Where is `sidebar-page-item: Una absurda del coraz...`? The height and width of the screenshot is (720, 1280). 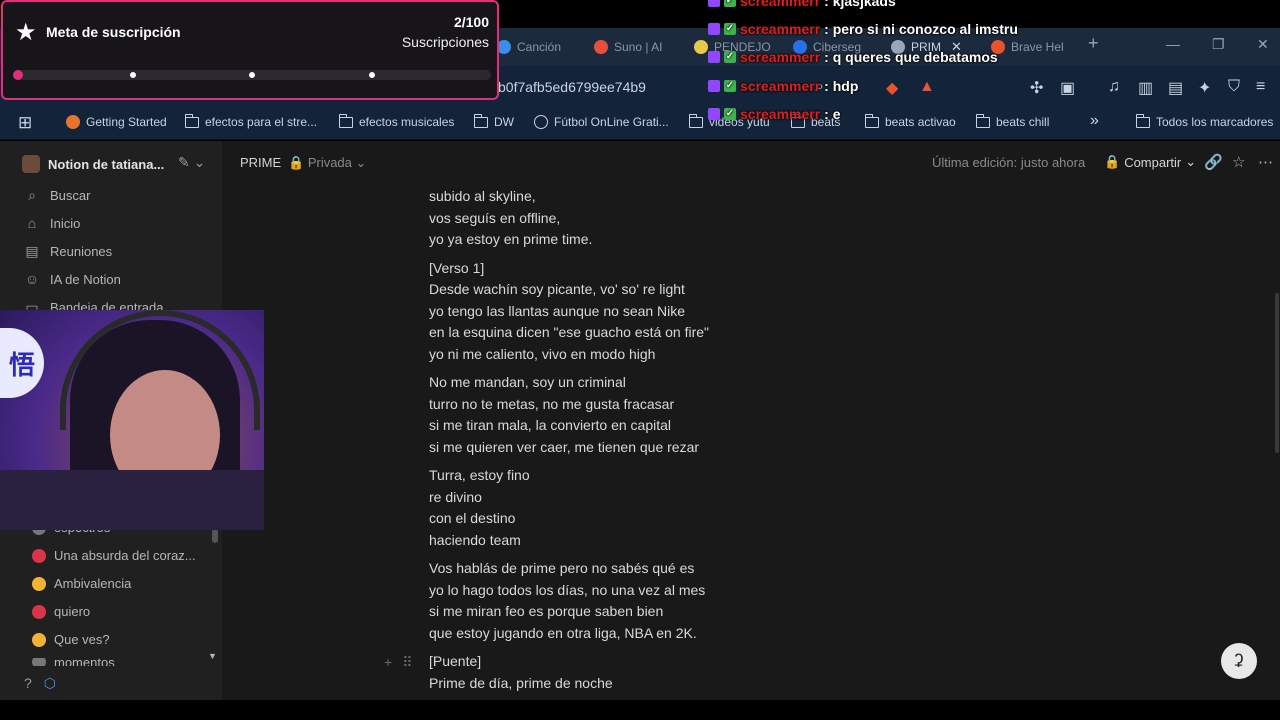 sidebar-page-item: Una absurda del coraz... is located at coordinates (114, 555).